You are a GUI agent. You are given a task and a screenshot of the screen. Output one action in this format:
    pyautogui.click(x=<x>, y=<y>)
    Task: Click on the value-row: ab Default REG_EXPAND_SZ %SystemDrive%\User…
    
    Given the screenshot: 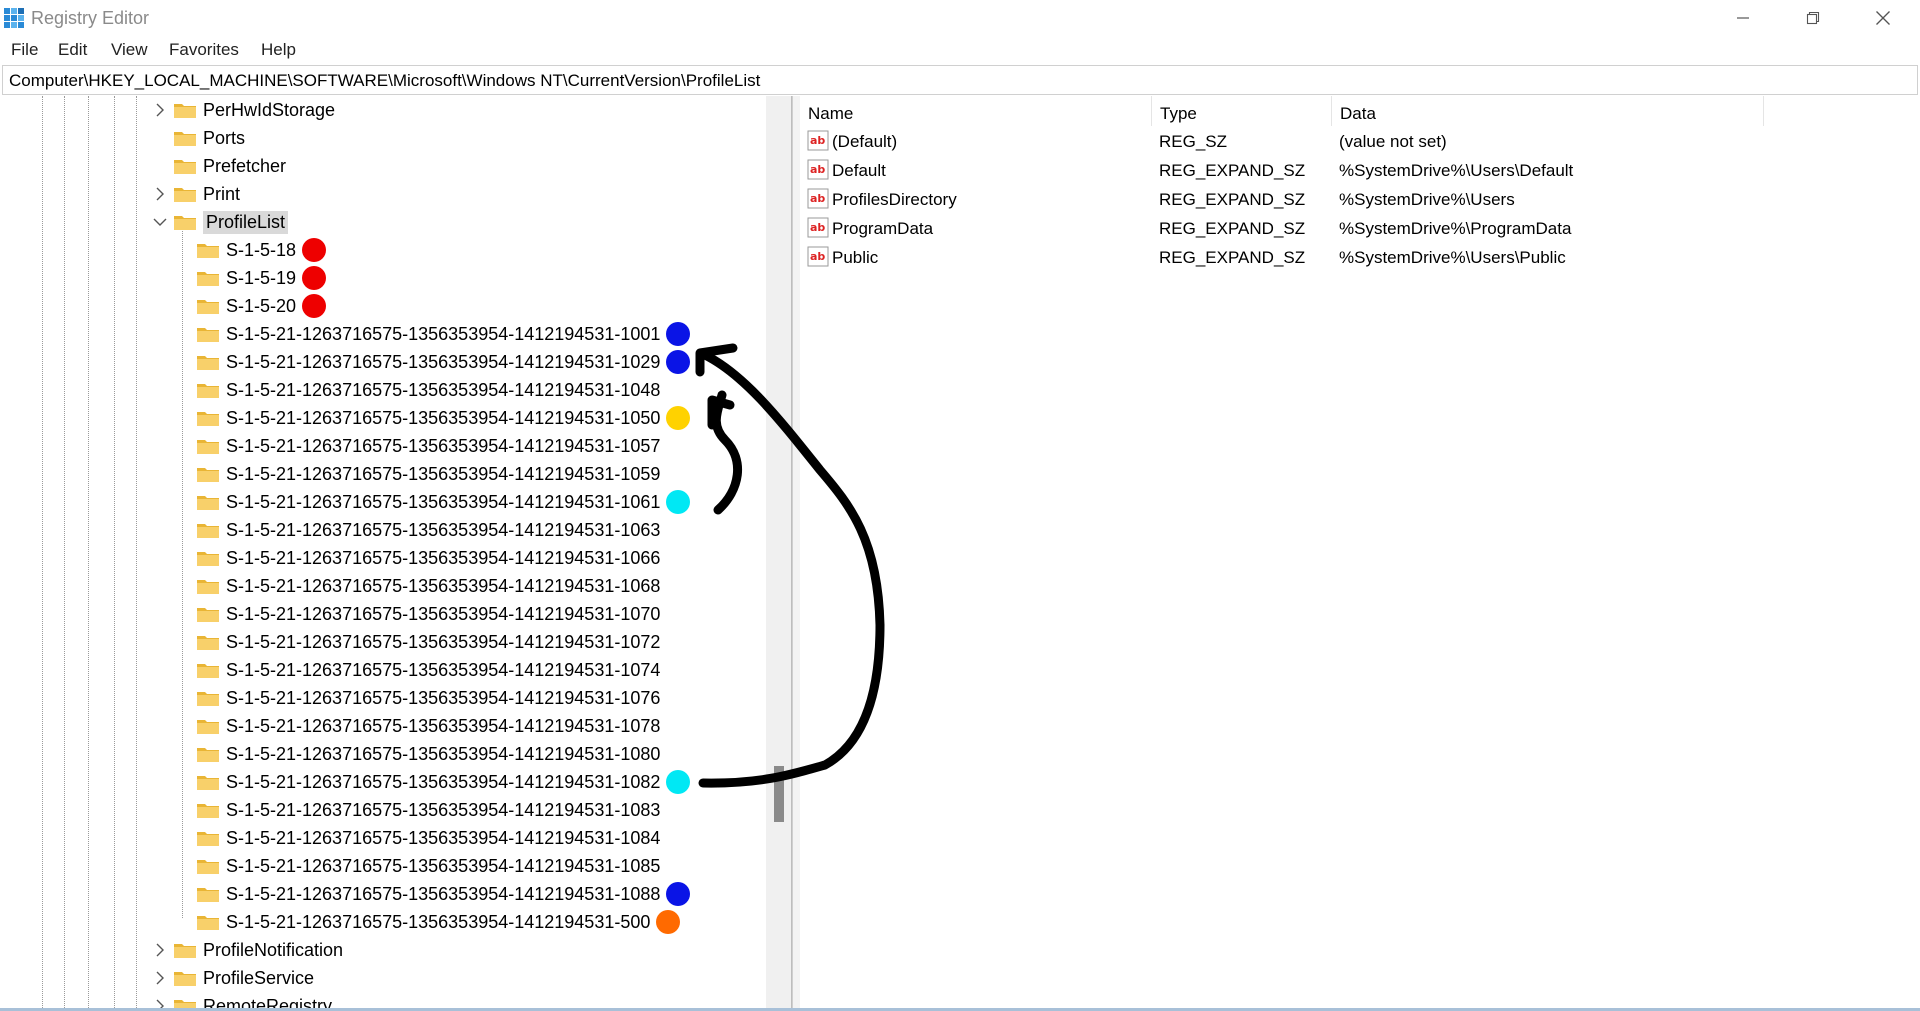 What is the action you would take?
    pyautogui.click(x=1360, y=170)
    